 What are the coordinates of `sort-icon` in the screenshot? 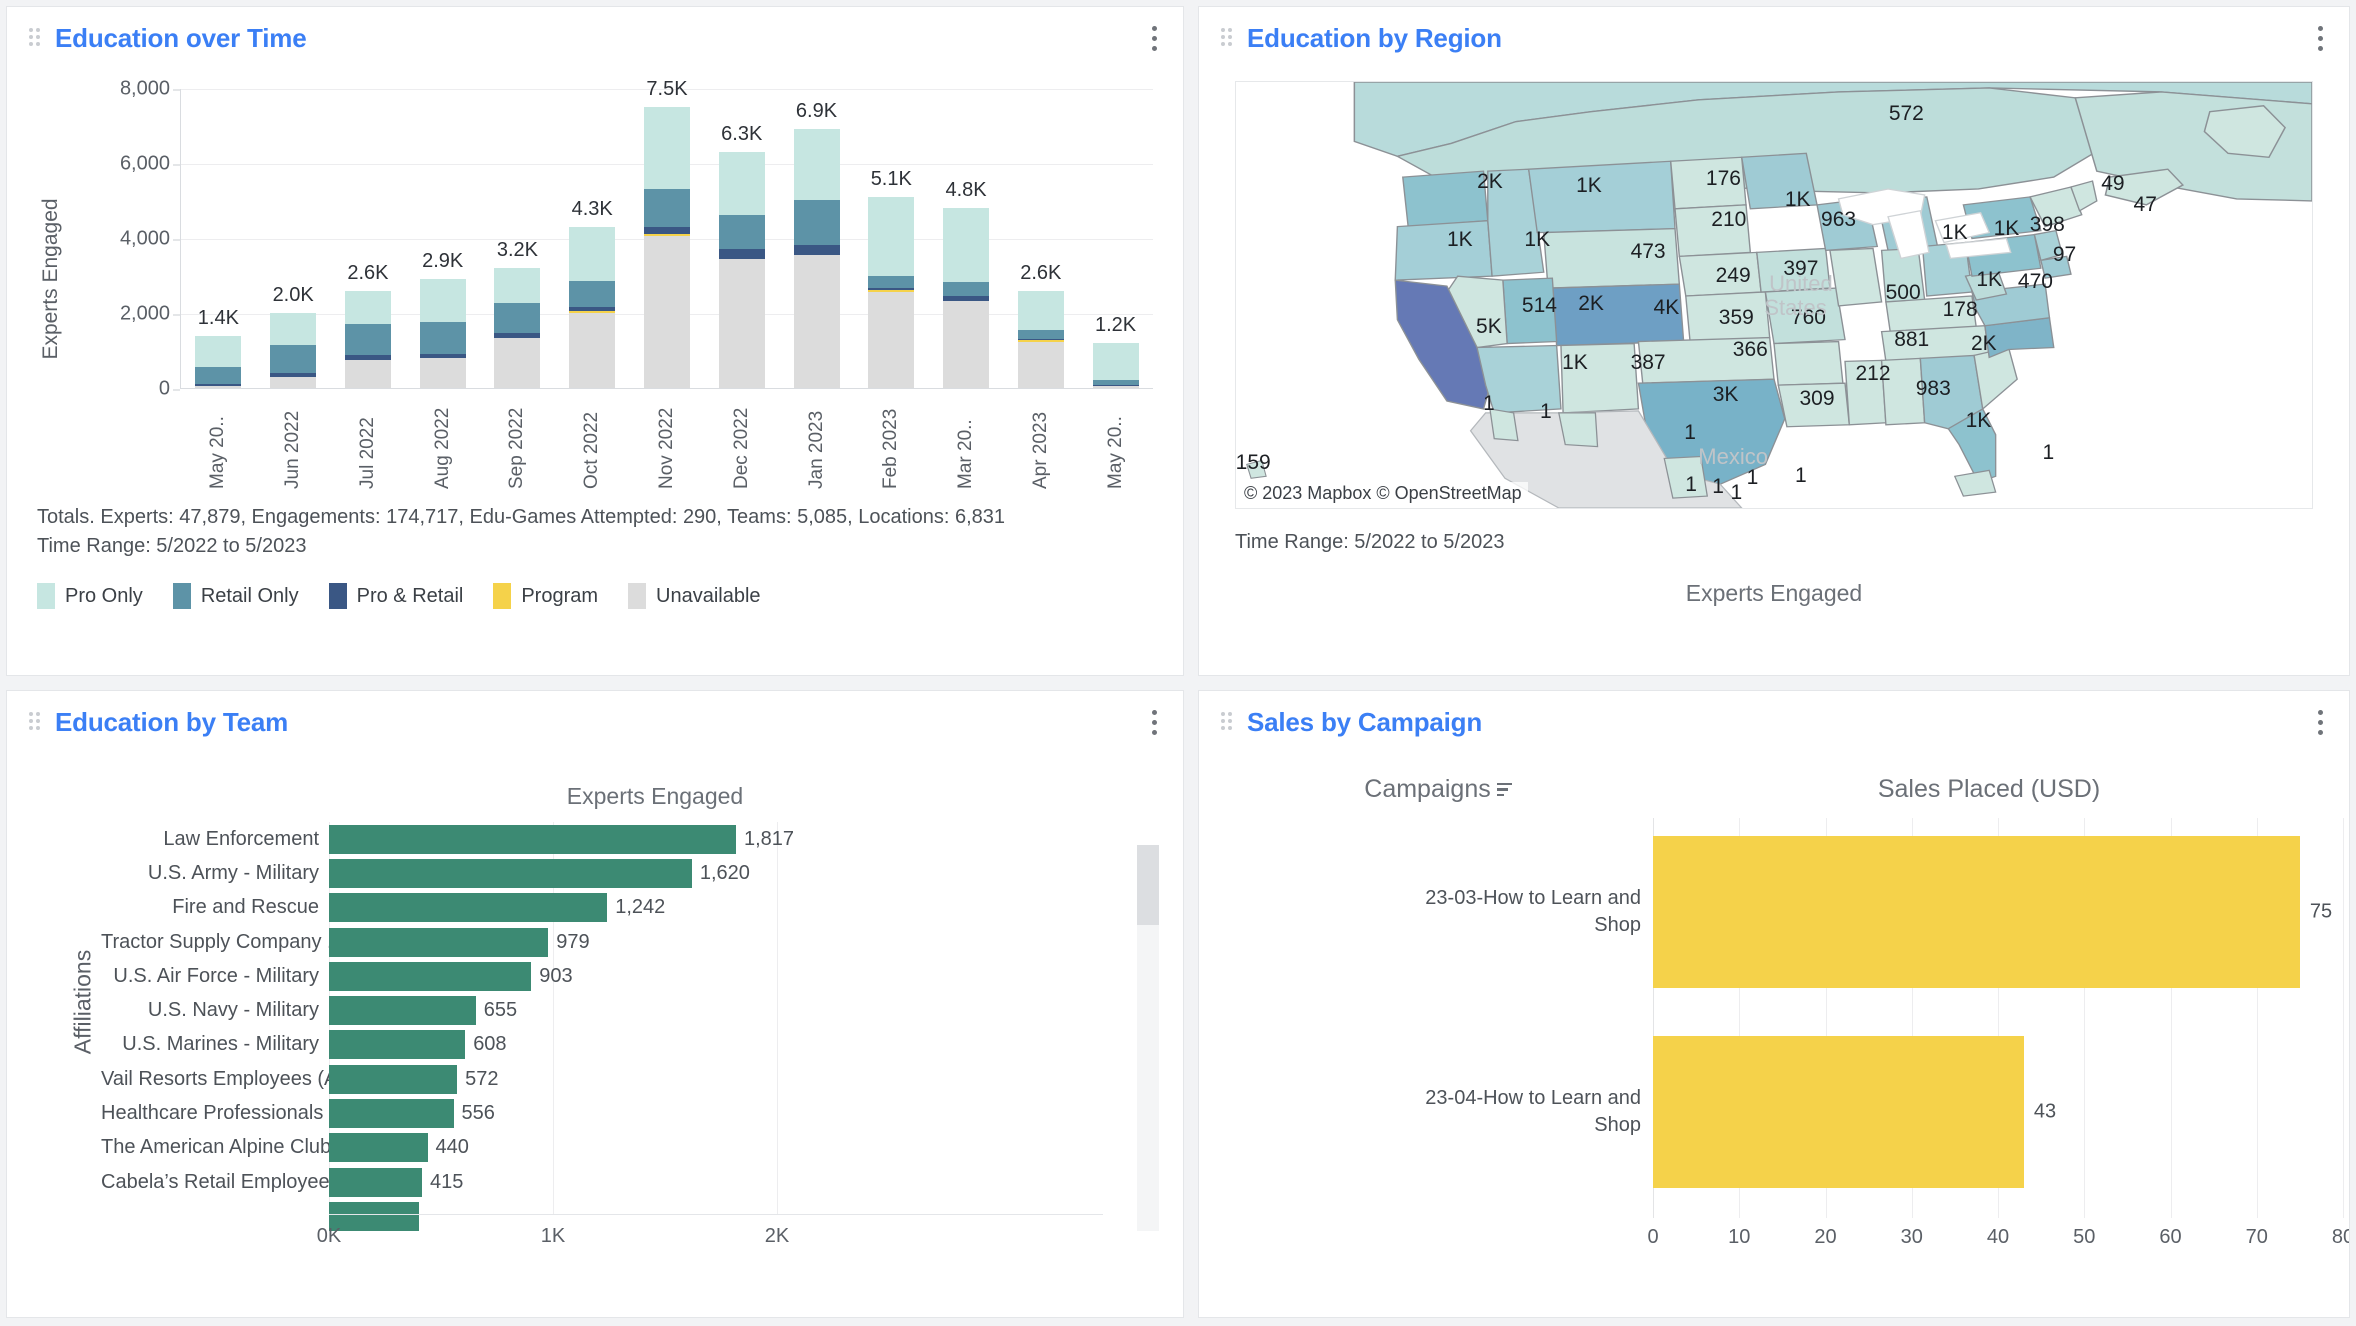 It's located at (1504, 789).